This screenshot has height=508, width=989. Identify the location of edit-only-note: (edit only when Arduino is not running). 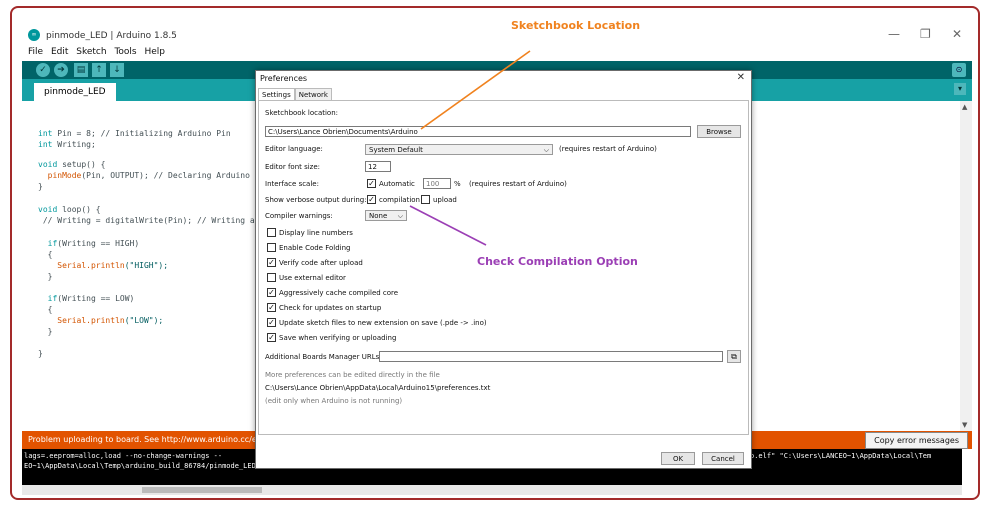
(334, 401).